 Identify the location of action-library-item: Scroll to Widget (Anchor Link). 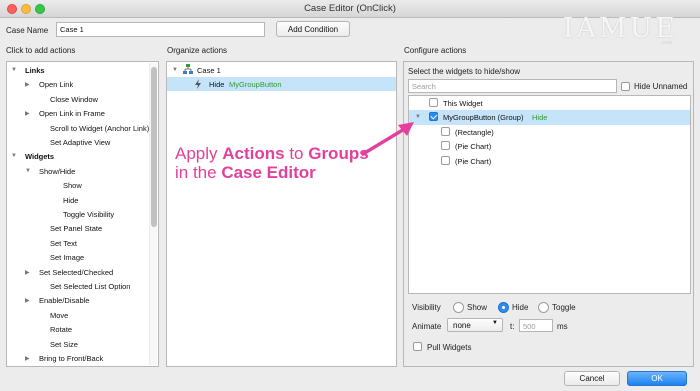
(82, 128).